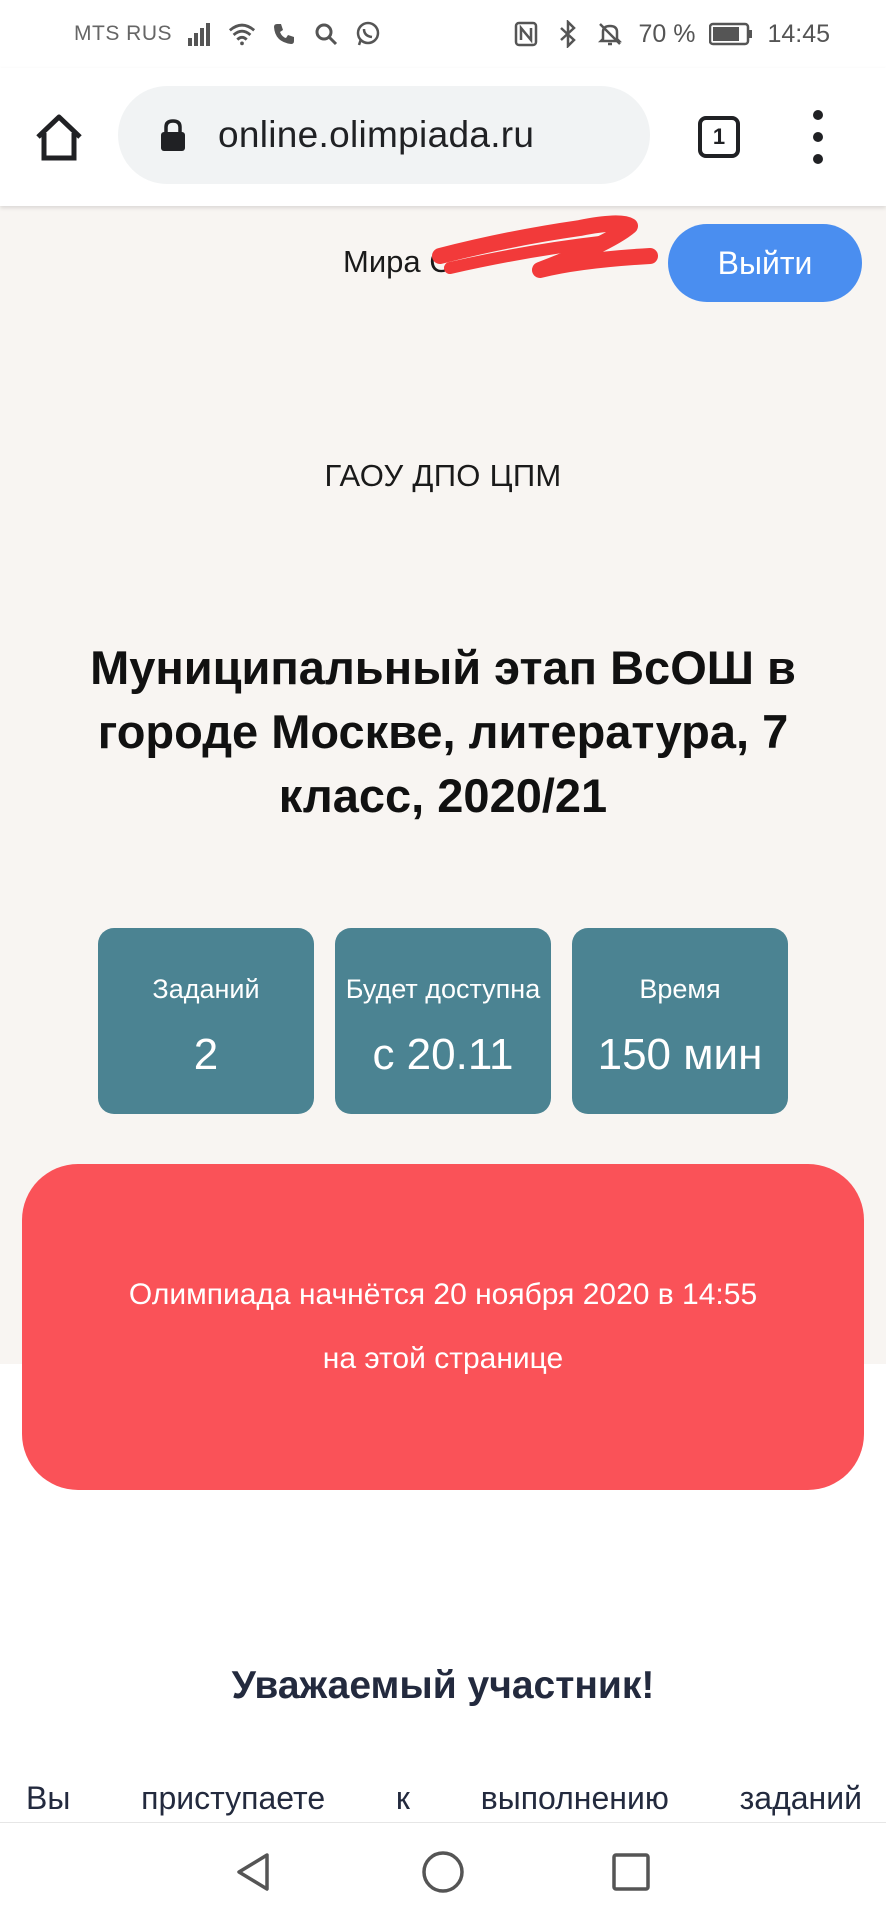 Image resolution: width=886 pixels, height=1920 pixels. What do you see at coordinates (175, 135) in the screenshot?
I see `lock-icon` at bounding box center [175, 135].